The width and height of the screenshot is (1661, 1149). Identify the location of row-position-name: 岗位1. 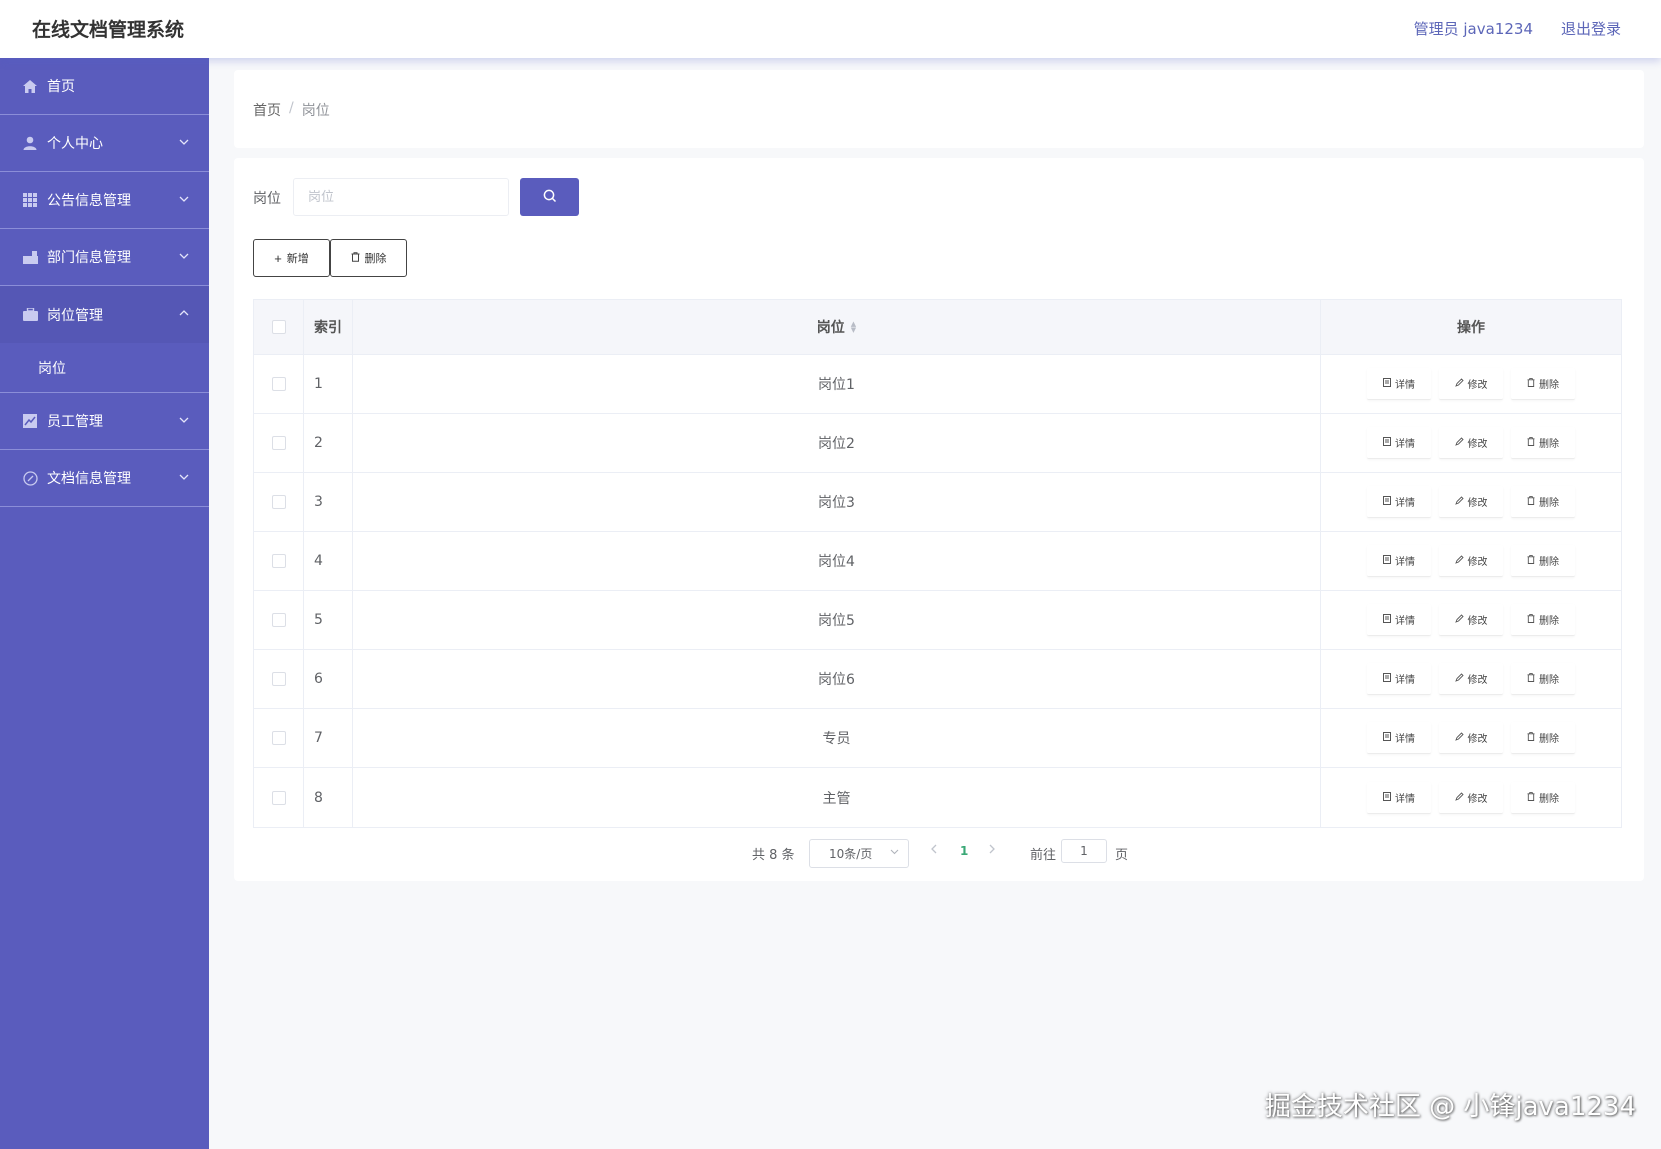
(837, 384).